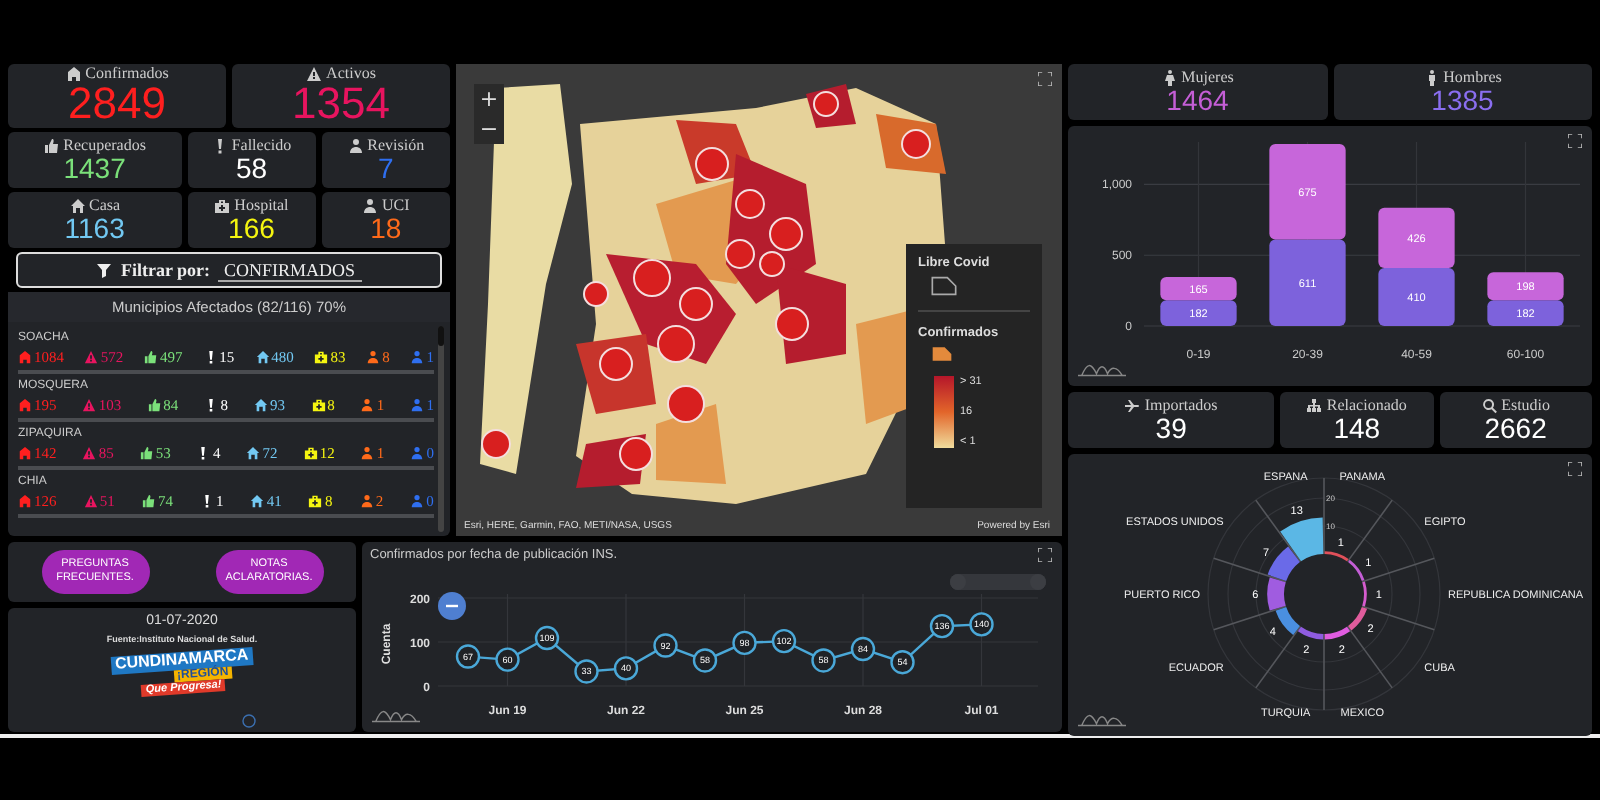 This screenshot has height=800, width=1600. Describe the element at coordinates (489, 129) in the screenshot. I see `zoom-button: −` at that location.